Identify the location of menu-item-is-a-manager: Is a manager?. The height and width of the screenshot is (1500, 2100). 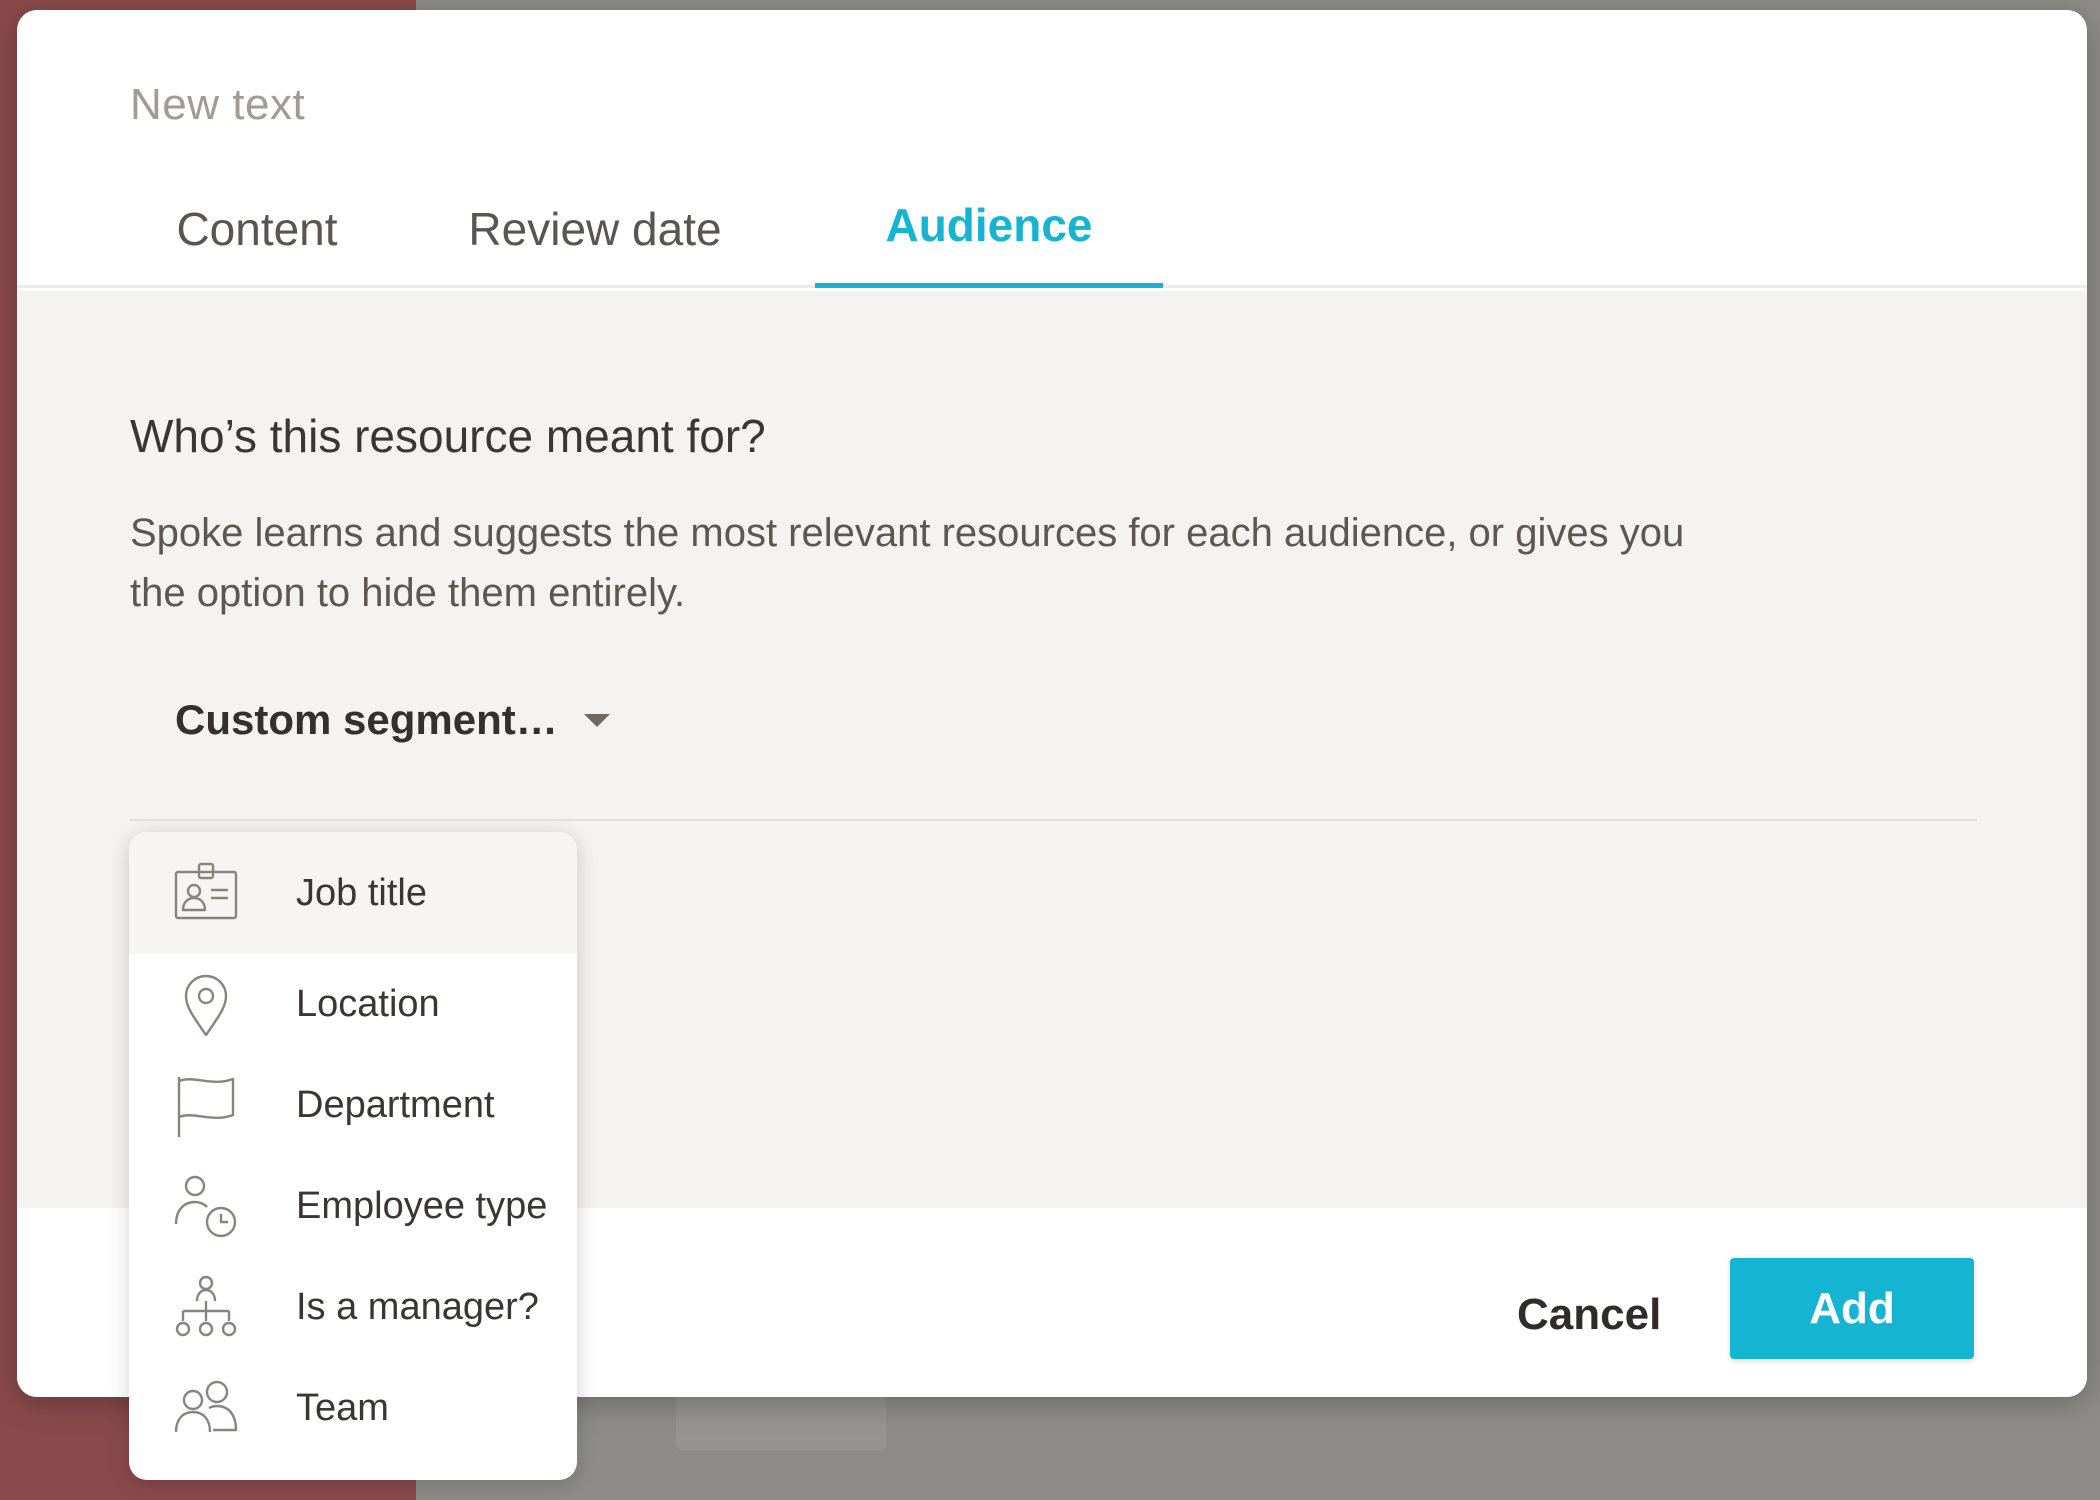
(353, 1307).